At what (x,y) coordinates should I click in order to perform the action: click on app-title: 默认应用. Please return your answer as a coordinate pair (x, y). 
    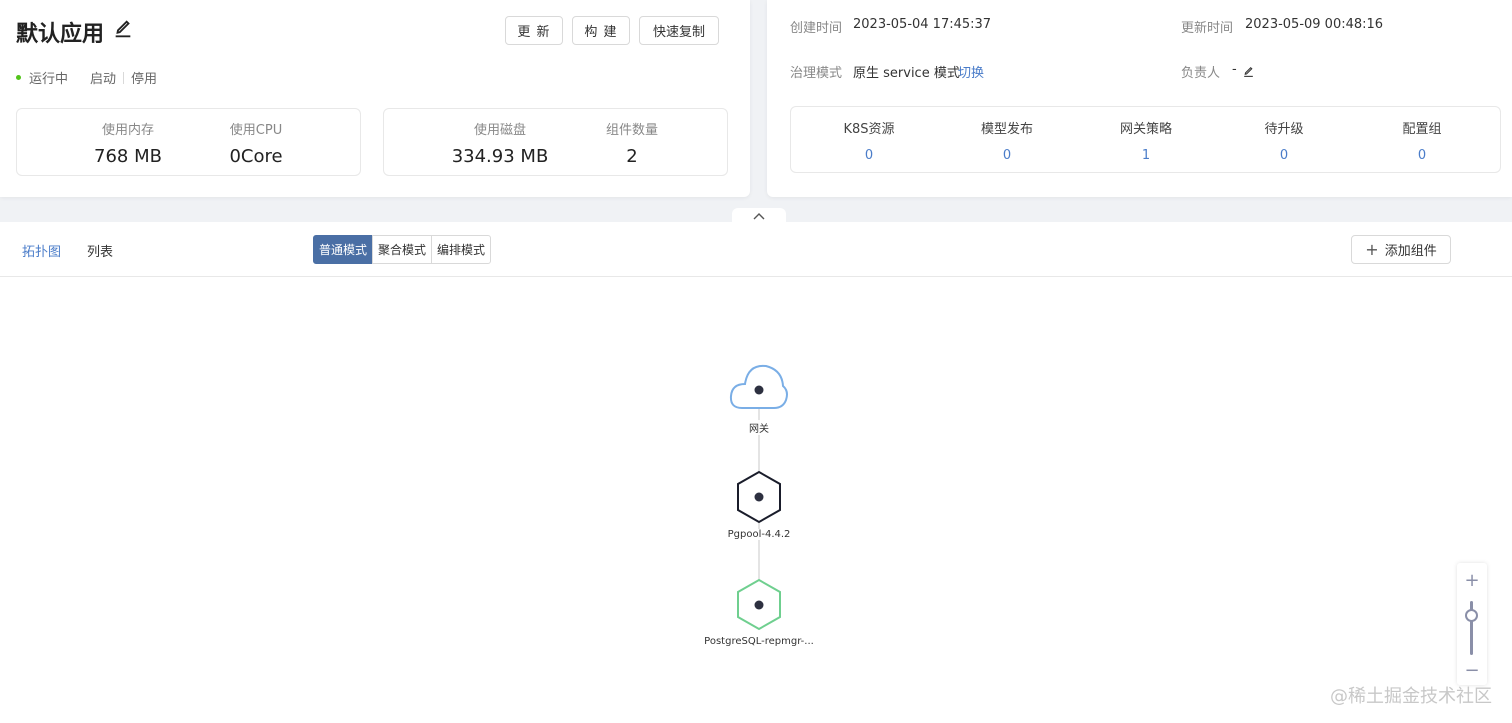
    Looking at the image, I should click on (75, 32).